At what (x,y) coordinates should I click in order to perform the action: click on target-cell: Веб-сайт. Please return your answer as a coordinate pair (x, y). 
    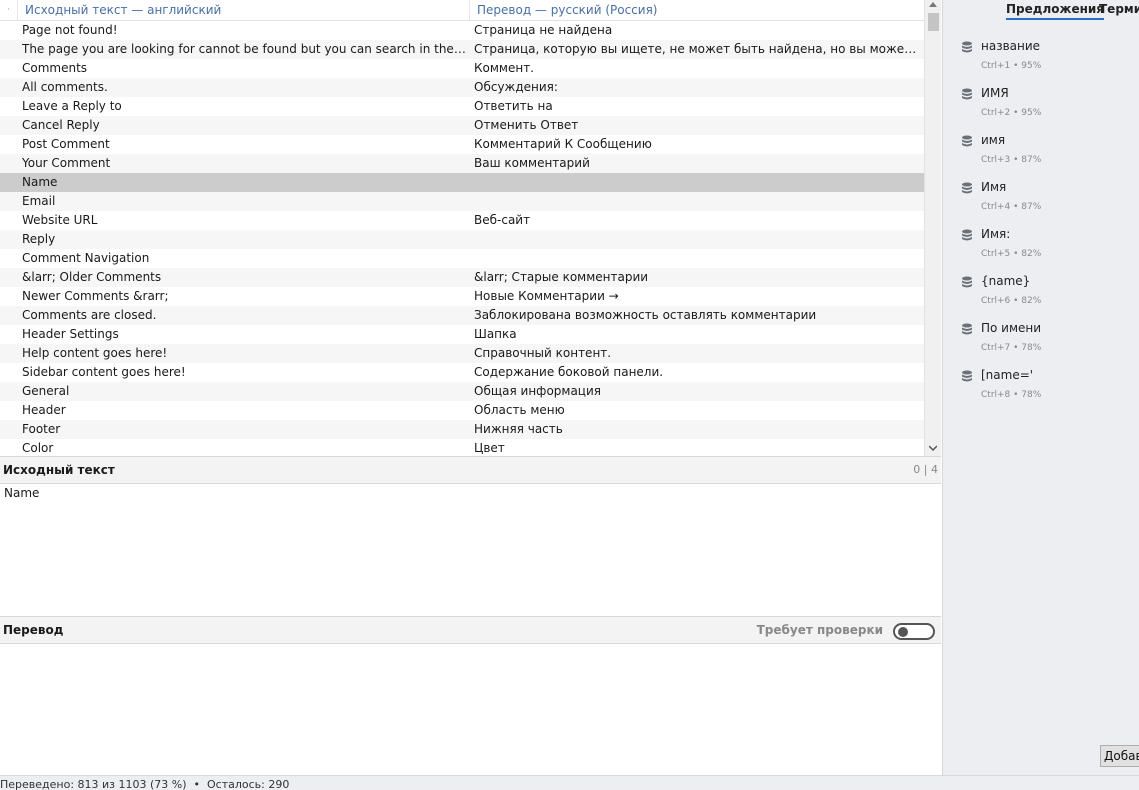
    Looking at the image, I should click on (502, 220).